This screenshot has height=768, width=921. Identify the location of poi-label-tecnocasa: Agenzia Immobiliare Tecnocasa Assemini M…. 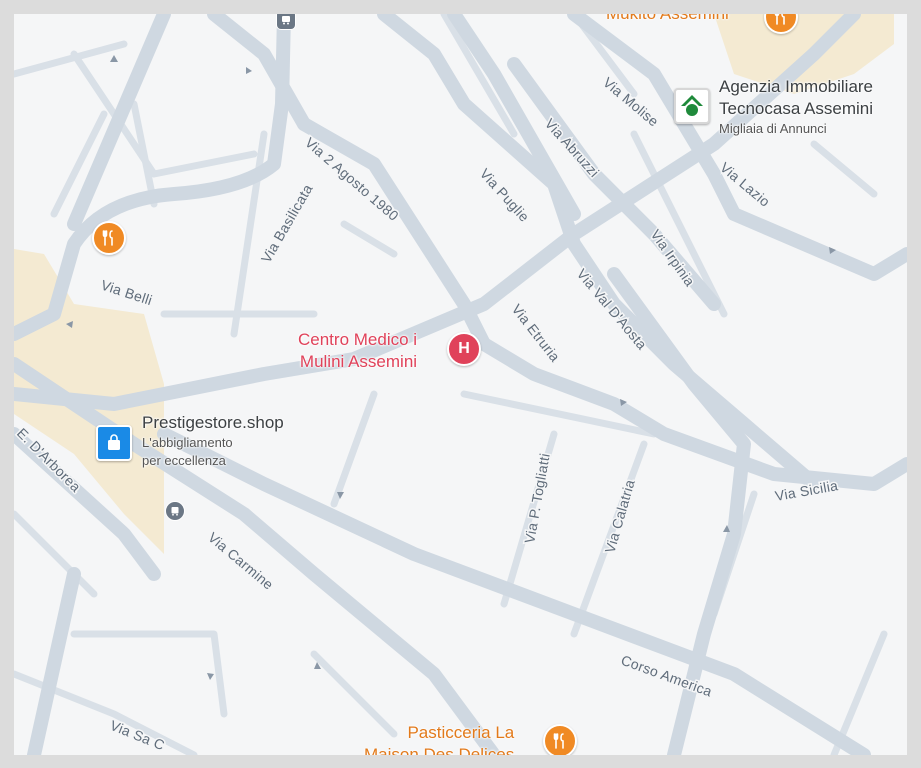
(796, 107).